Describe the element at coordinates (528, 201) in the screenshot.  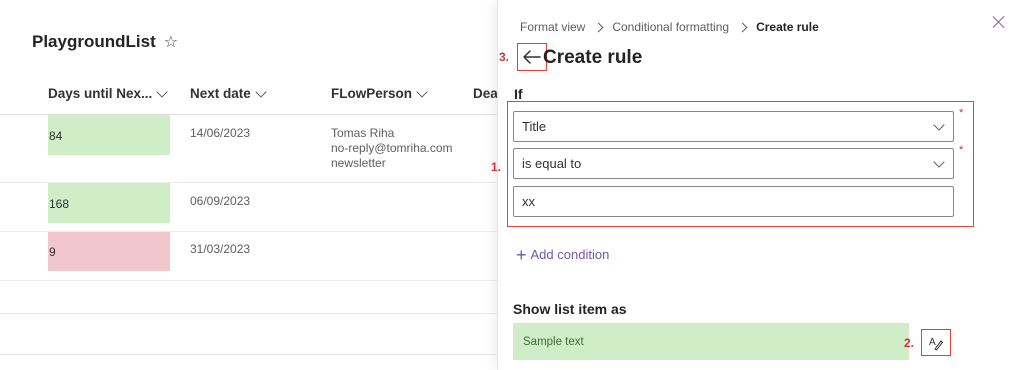
I see `value-input-text: xx` at that location.